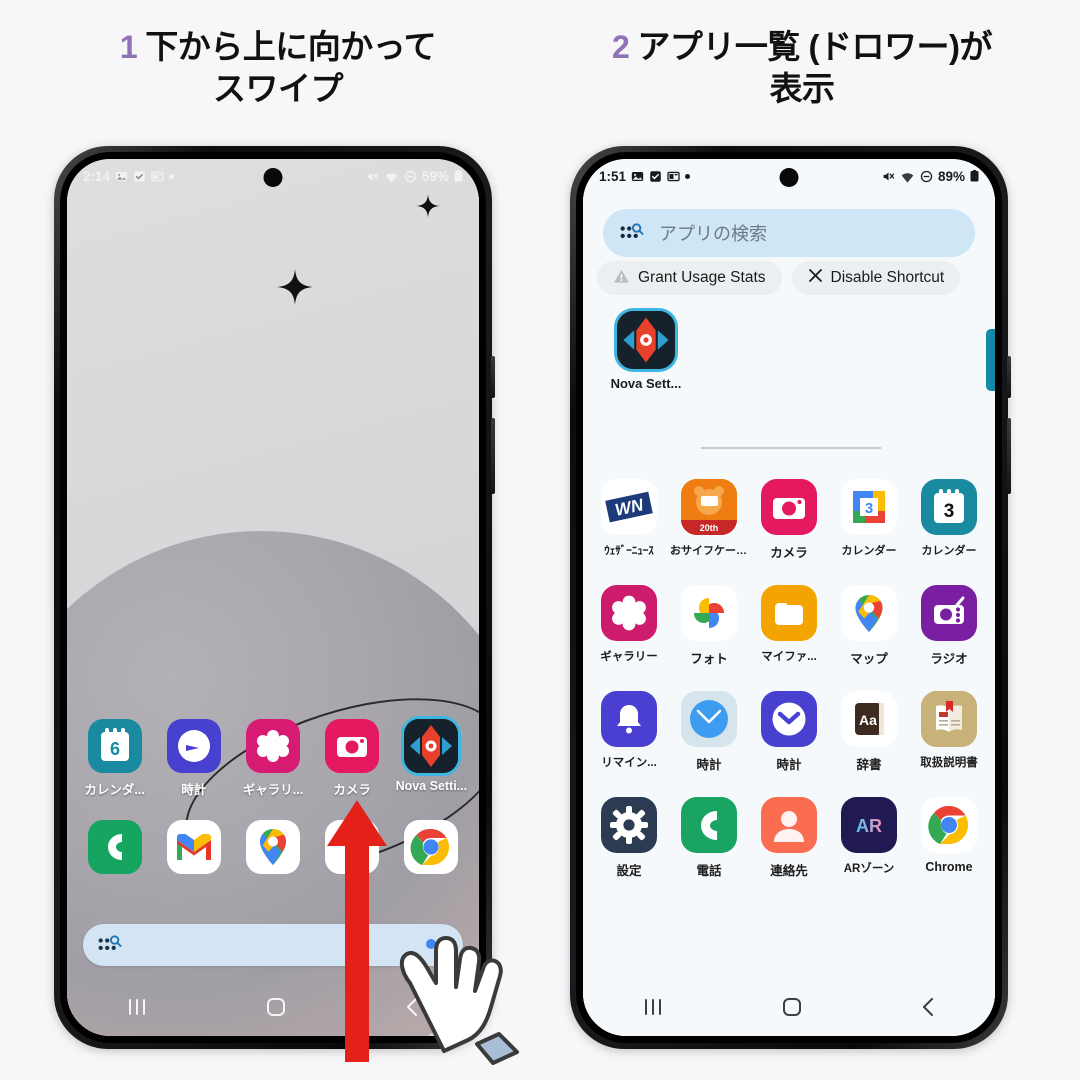  I want to click on home-app-label: カメラ, so click(352, 790).